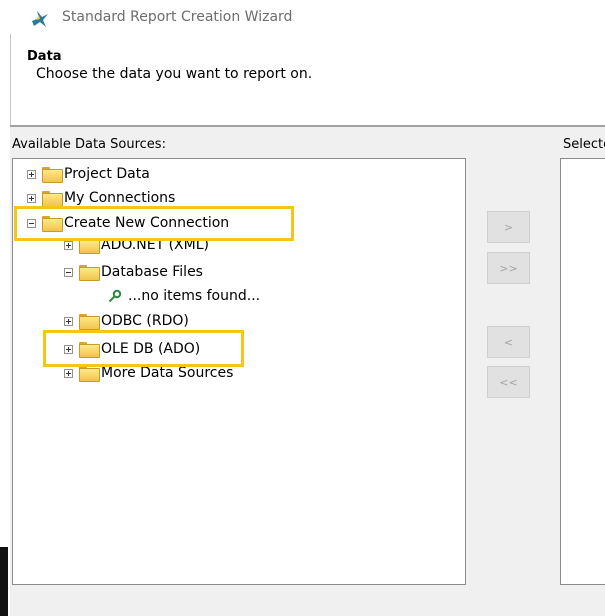 This screenshot has height=616, width=605. What do you see at coordinates (40, 19) in the screenshot?
I see `wizard-app-icon` at bounding box center [40, 19].